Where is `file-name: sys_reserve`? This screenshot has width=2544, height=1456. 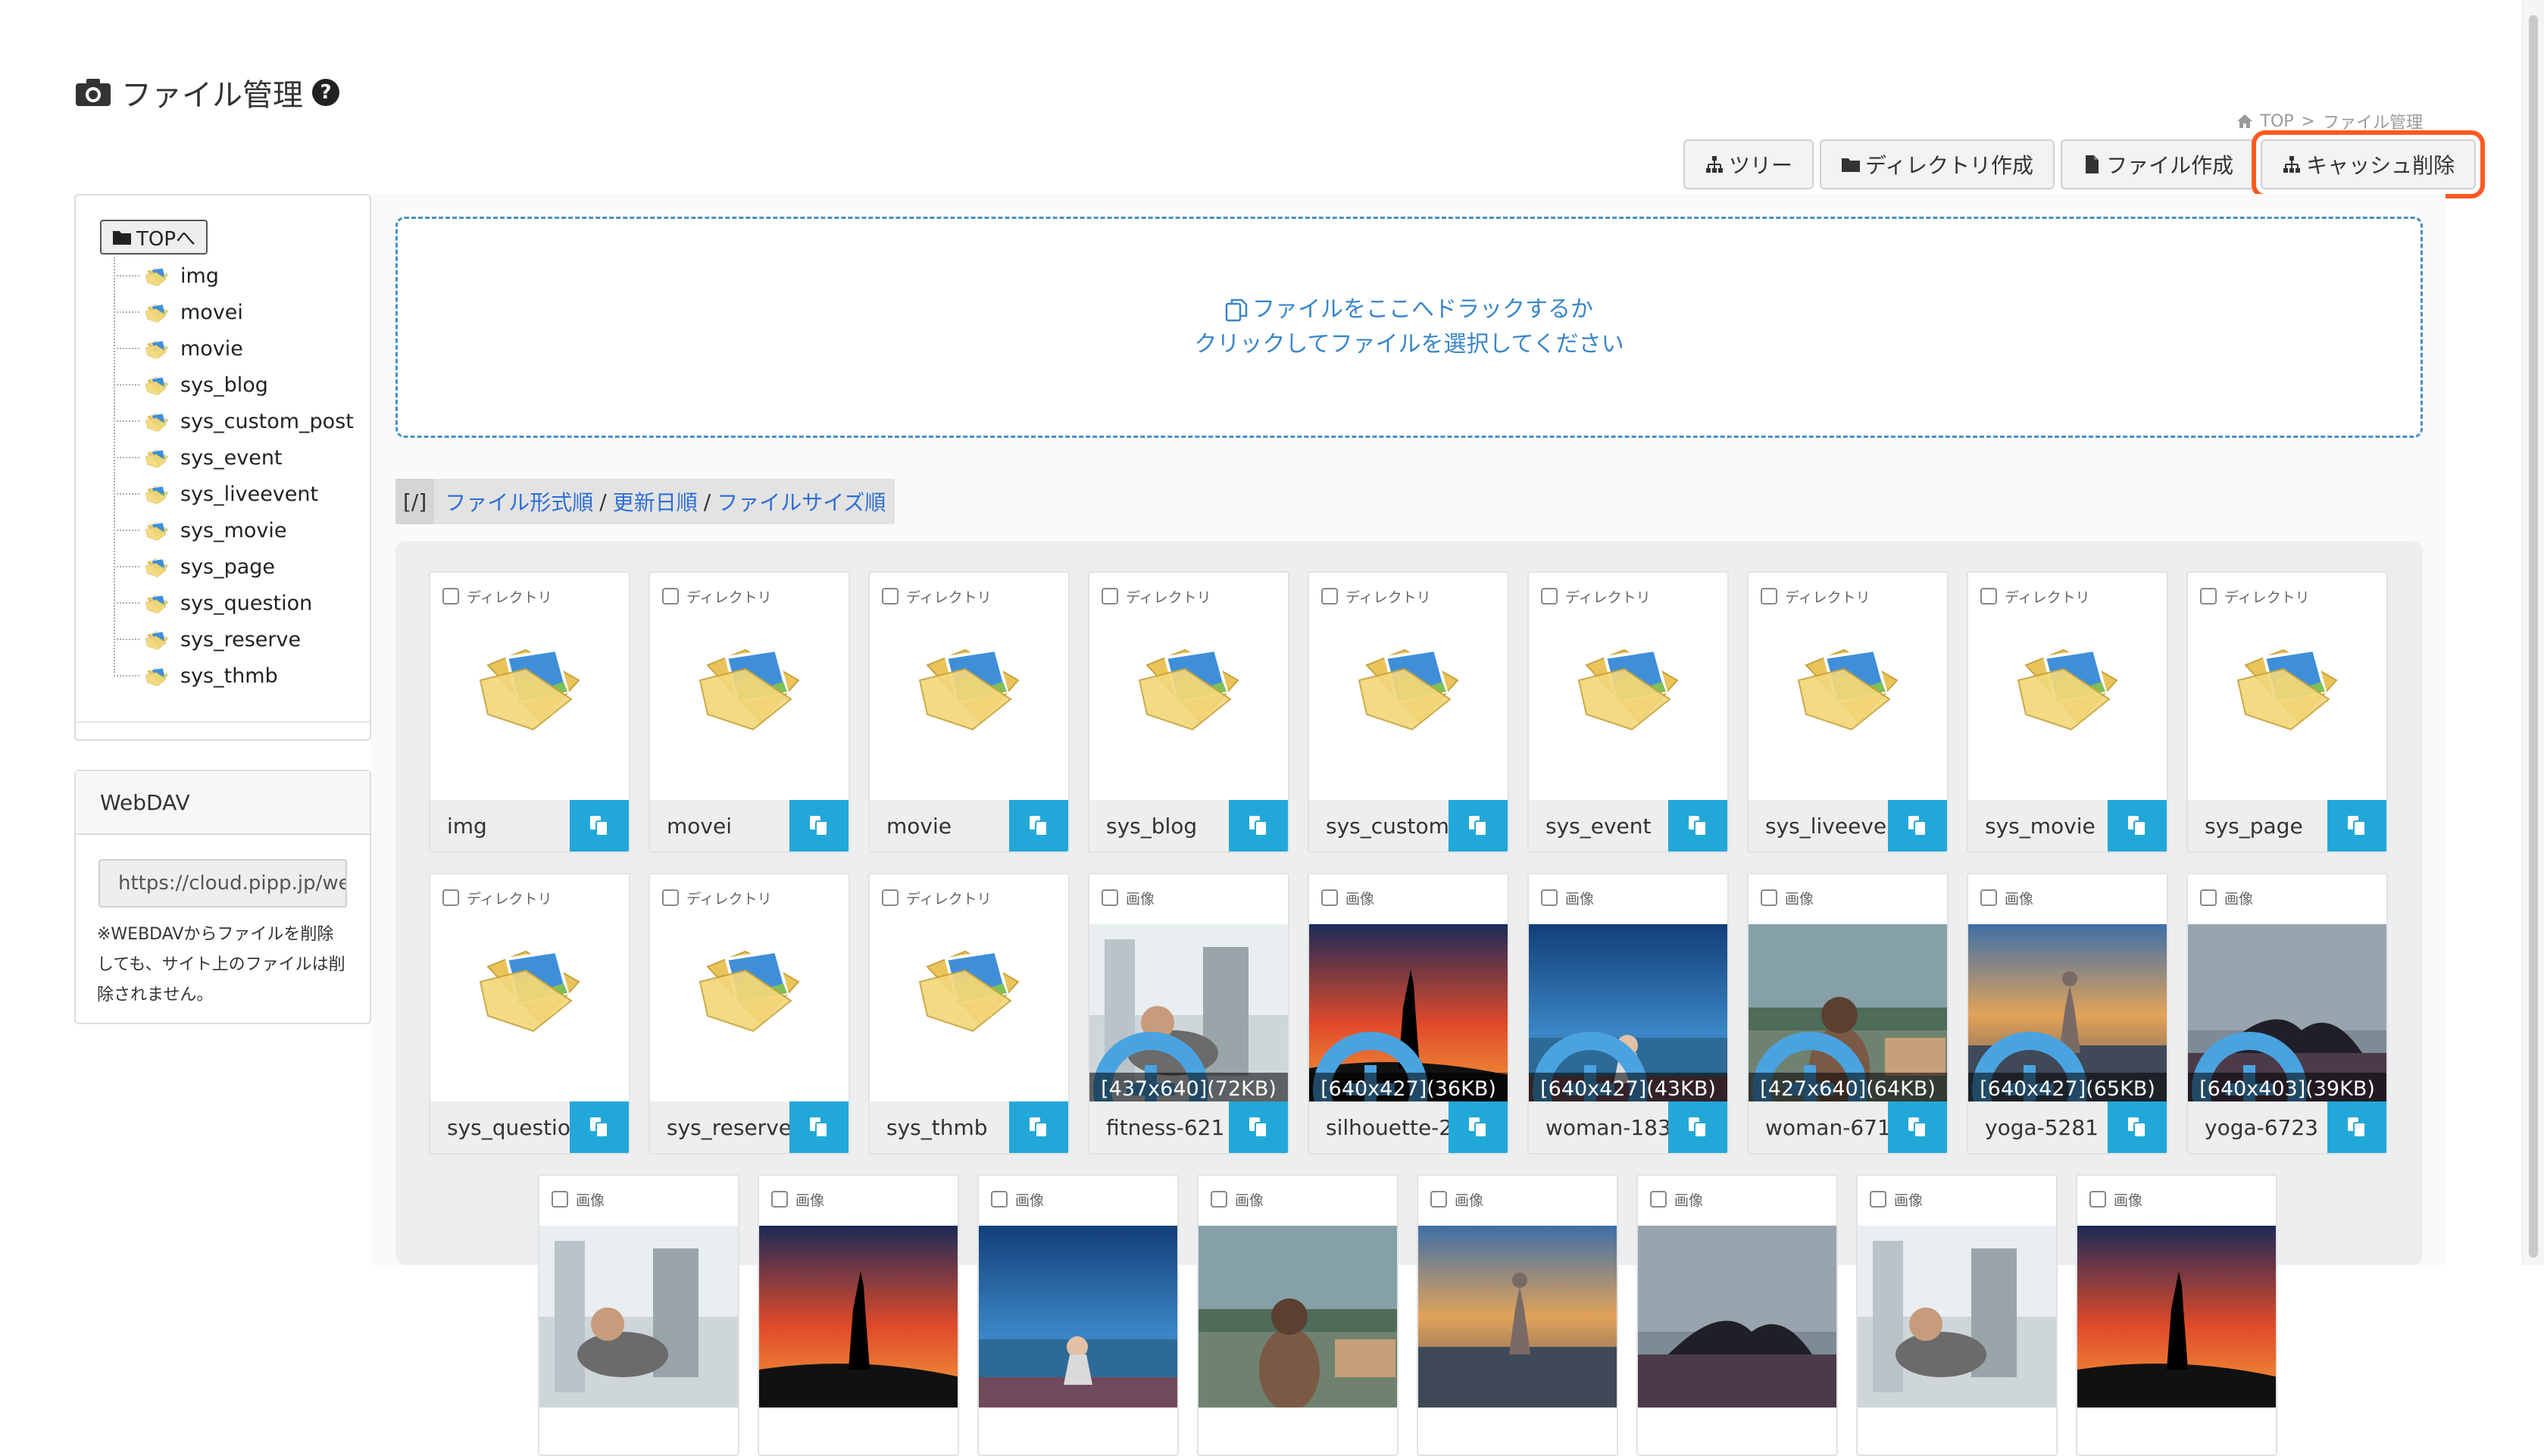
file-name: sys_reserve is located at coordinates (719, 1127).